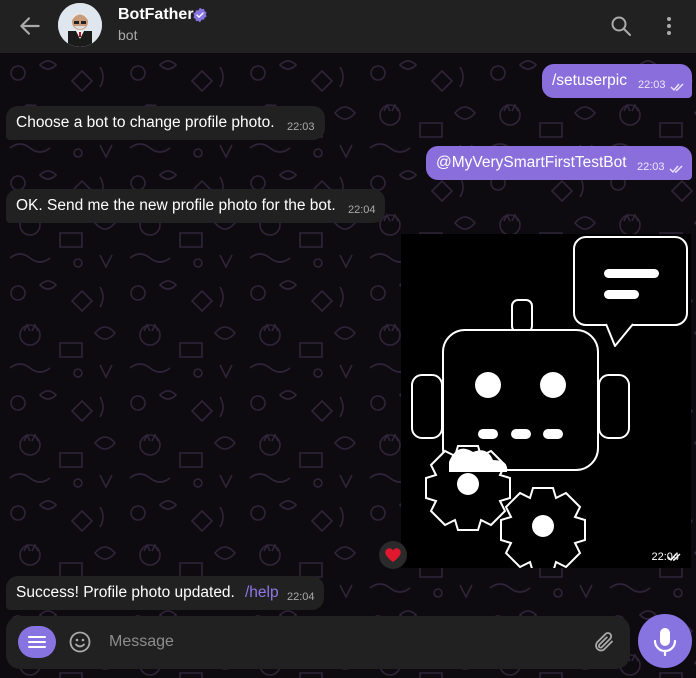  Describe the element at coordinates (80, 642) in the screenshot. I see `smile-icon` at that location.